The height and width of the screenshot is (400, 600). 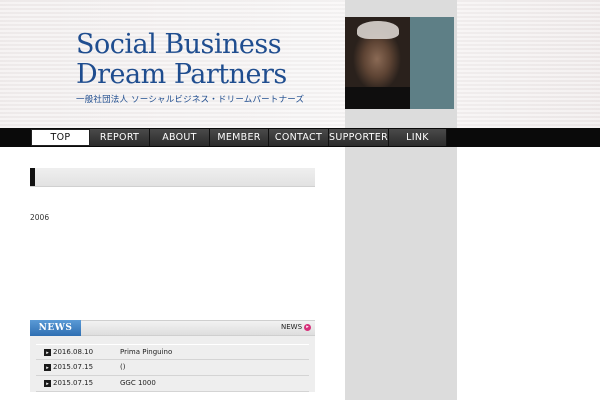 What do you see at coordinates (377, 63) in the screenshot?
I see `portrait-image` at bounding box center [377, 63].